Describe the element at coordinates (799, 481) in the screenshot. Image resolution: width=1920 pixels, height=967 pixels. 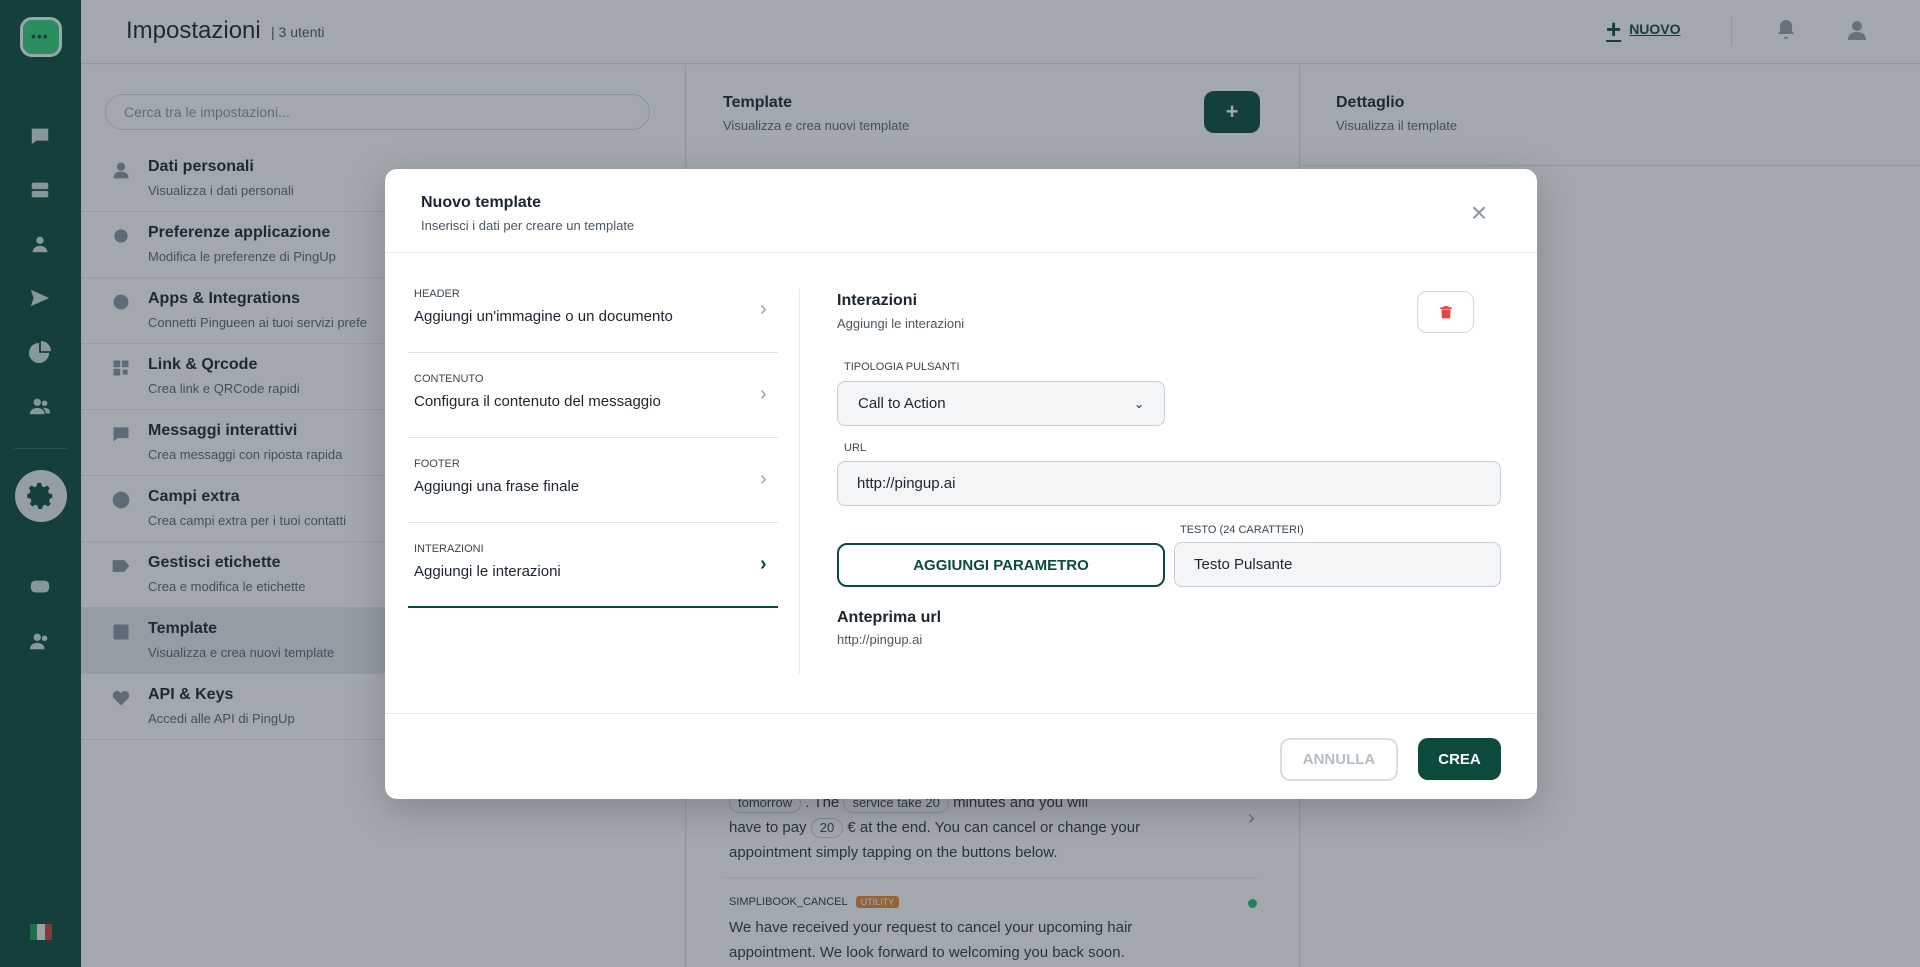
I see `modal-vertical-divider` at that location.